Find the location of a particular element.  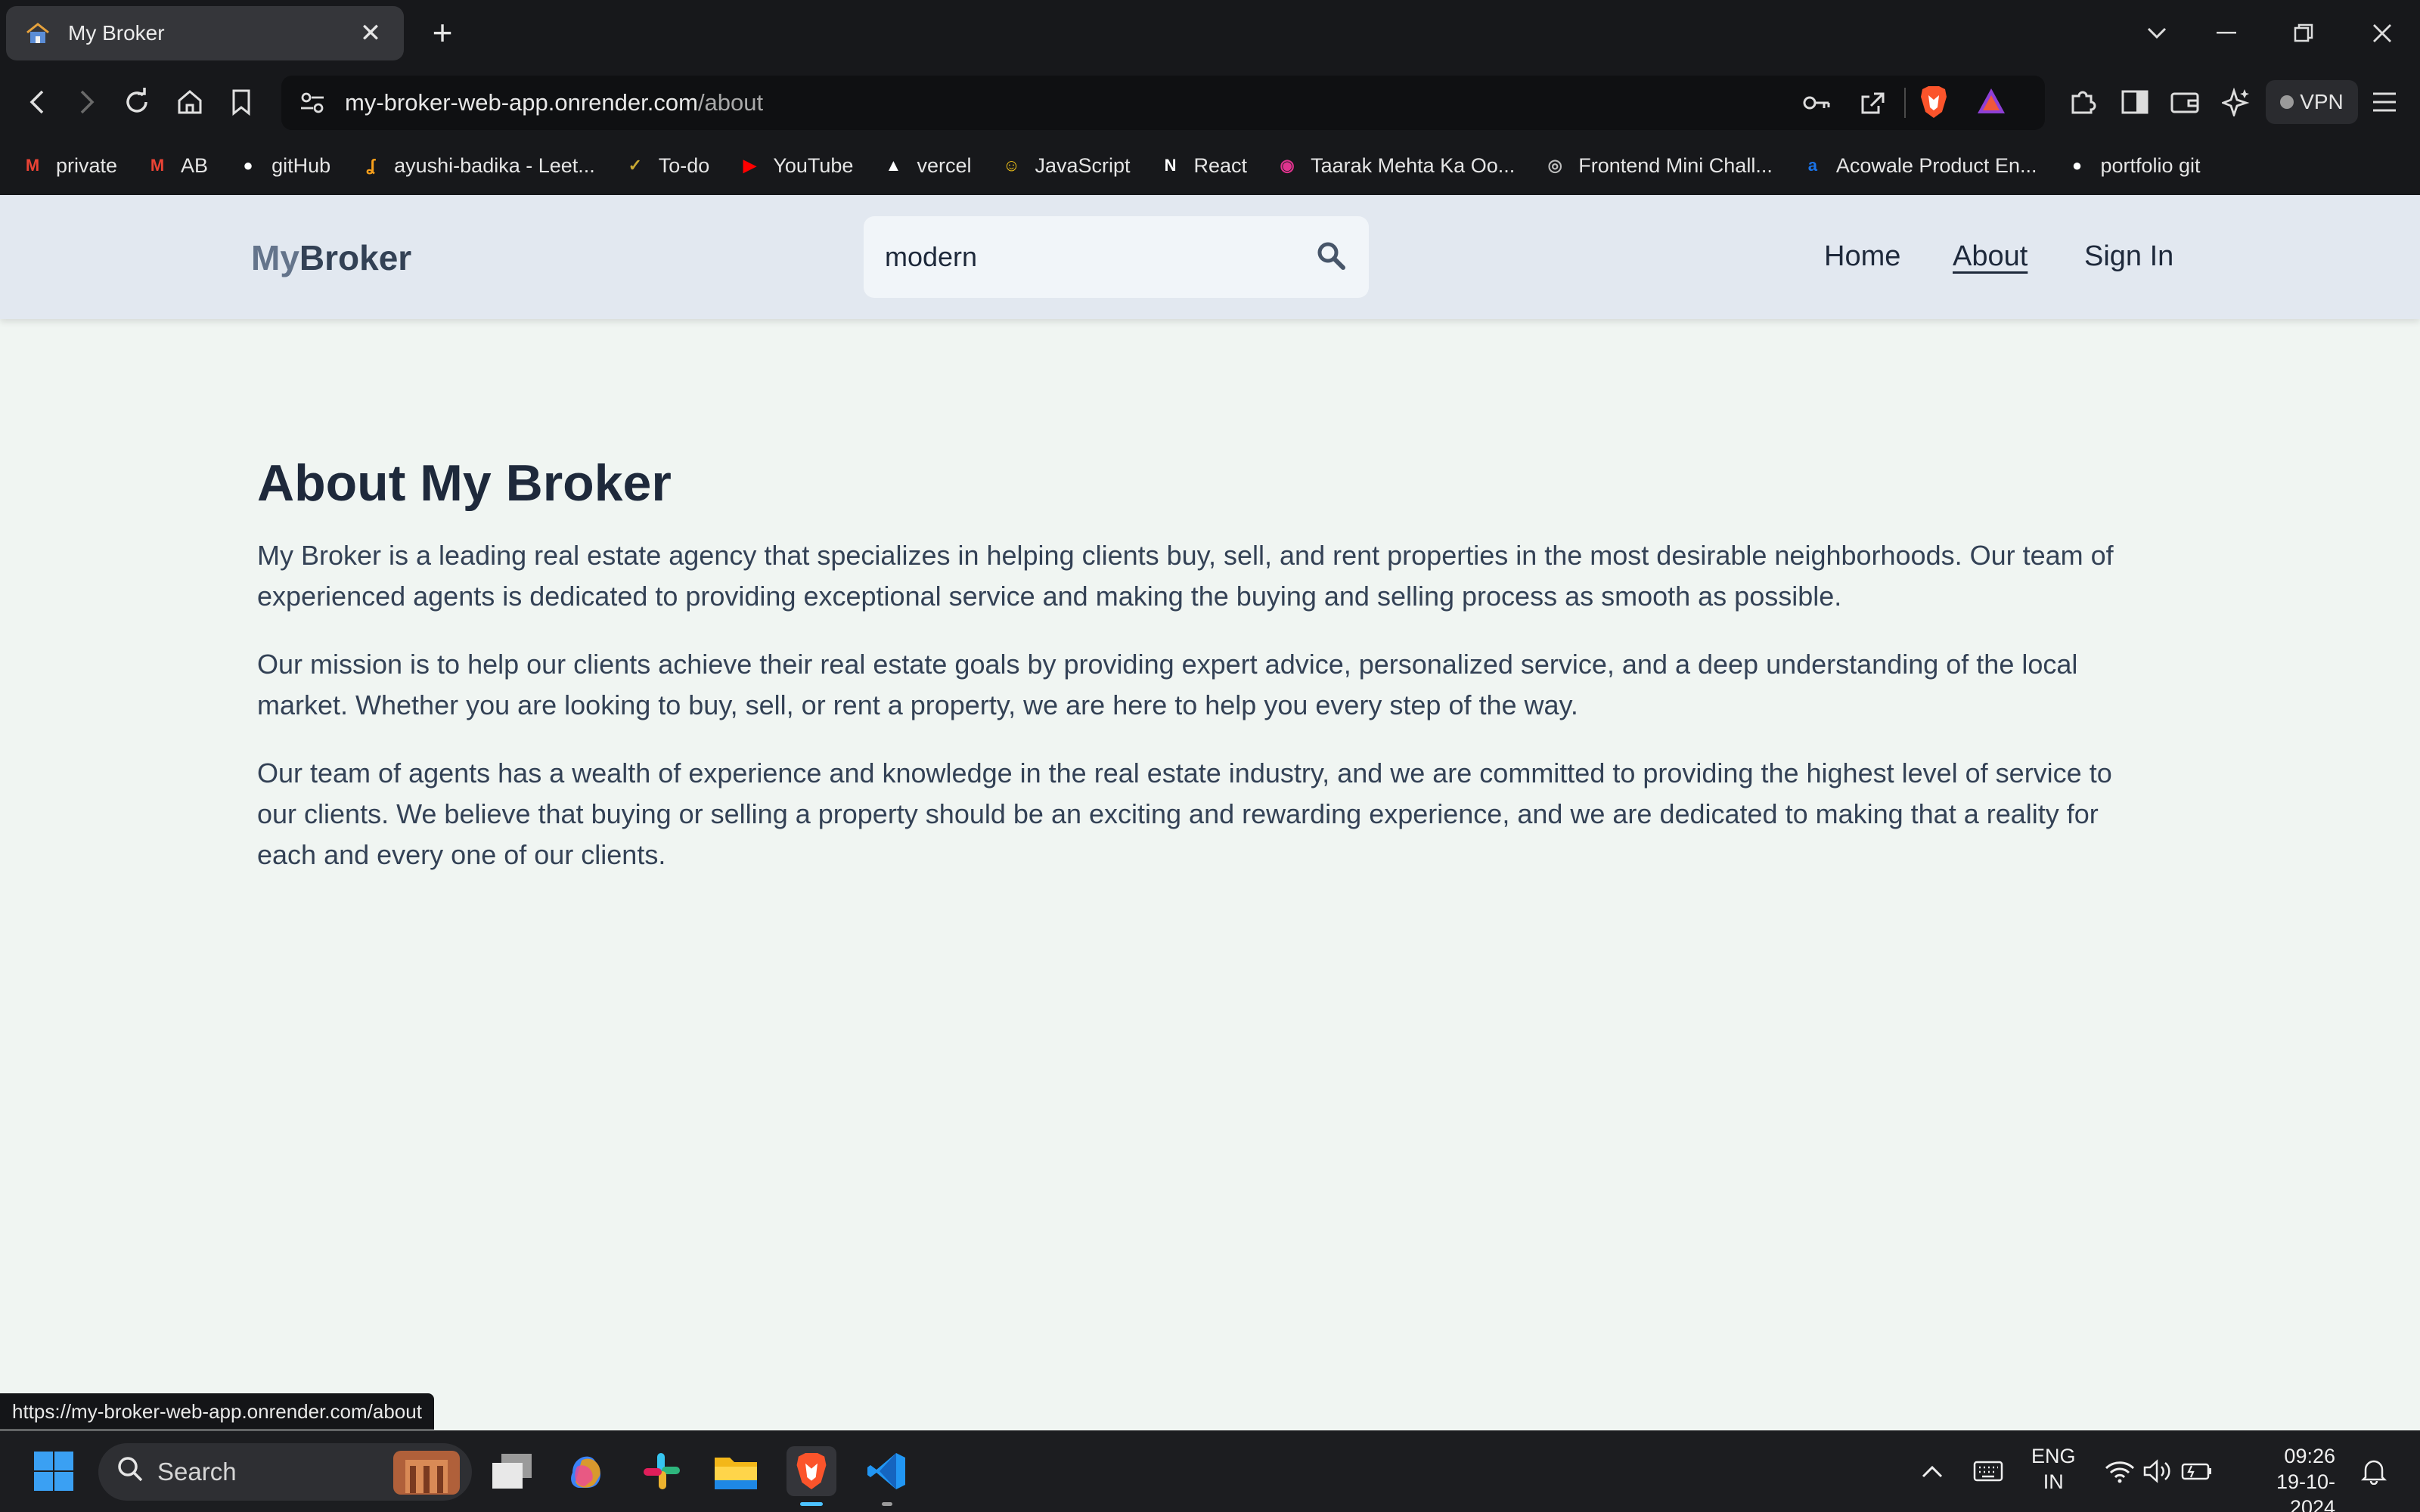

site-logo: MyBroker is located at coordinates (331, 257).